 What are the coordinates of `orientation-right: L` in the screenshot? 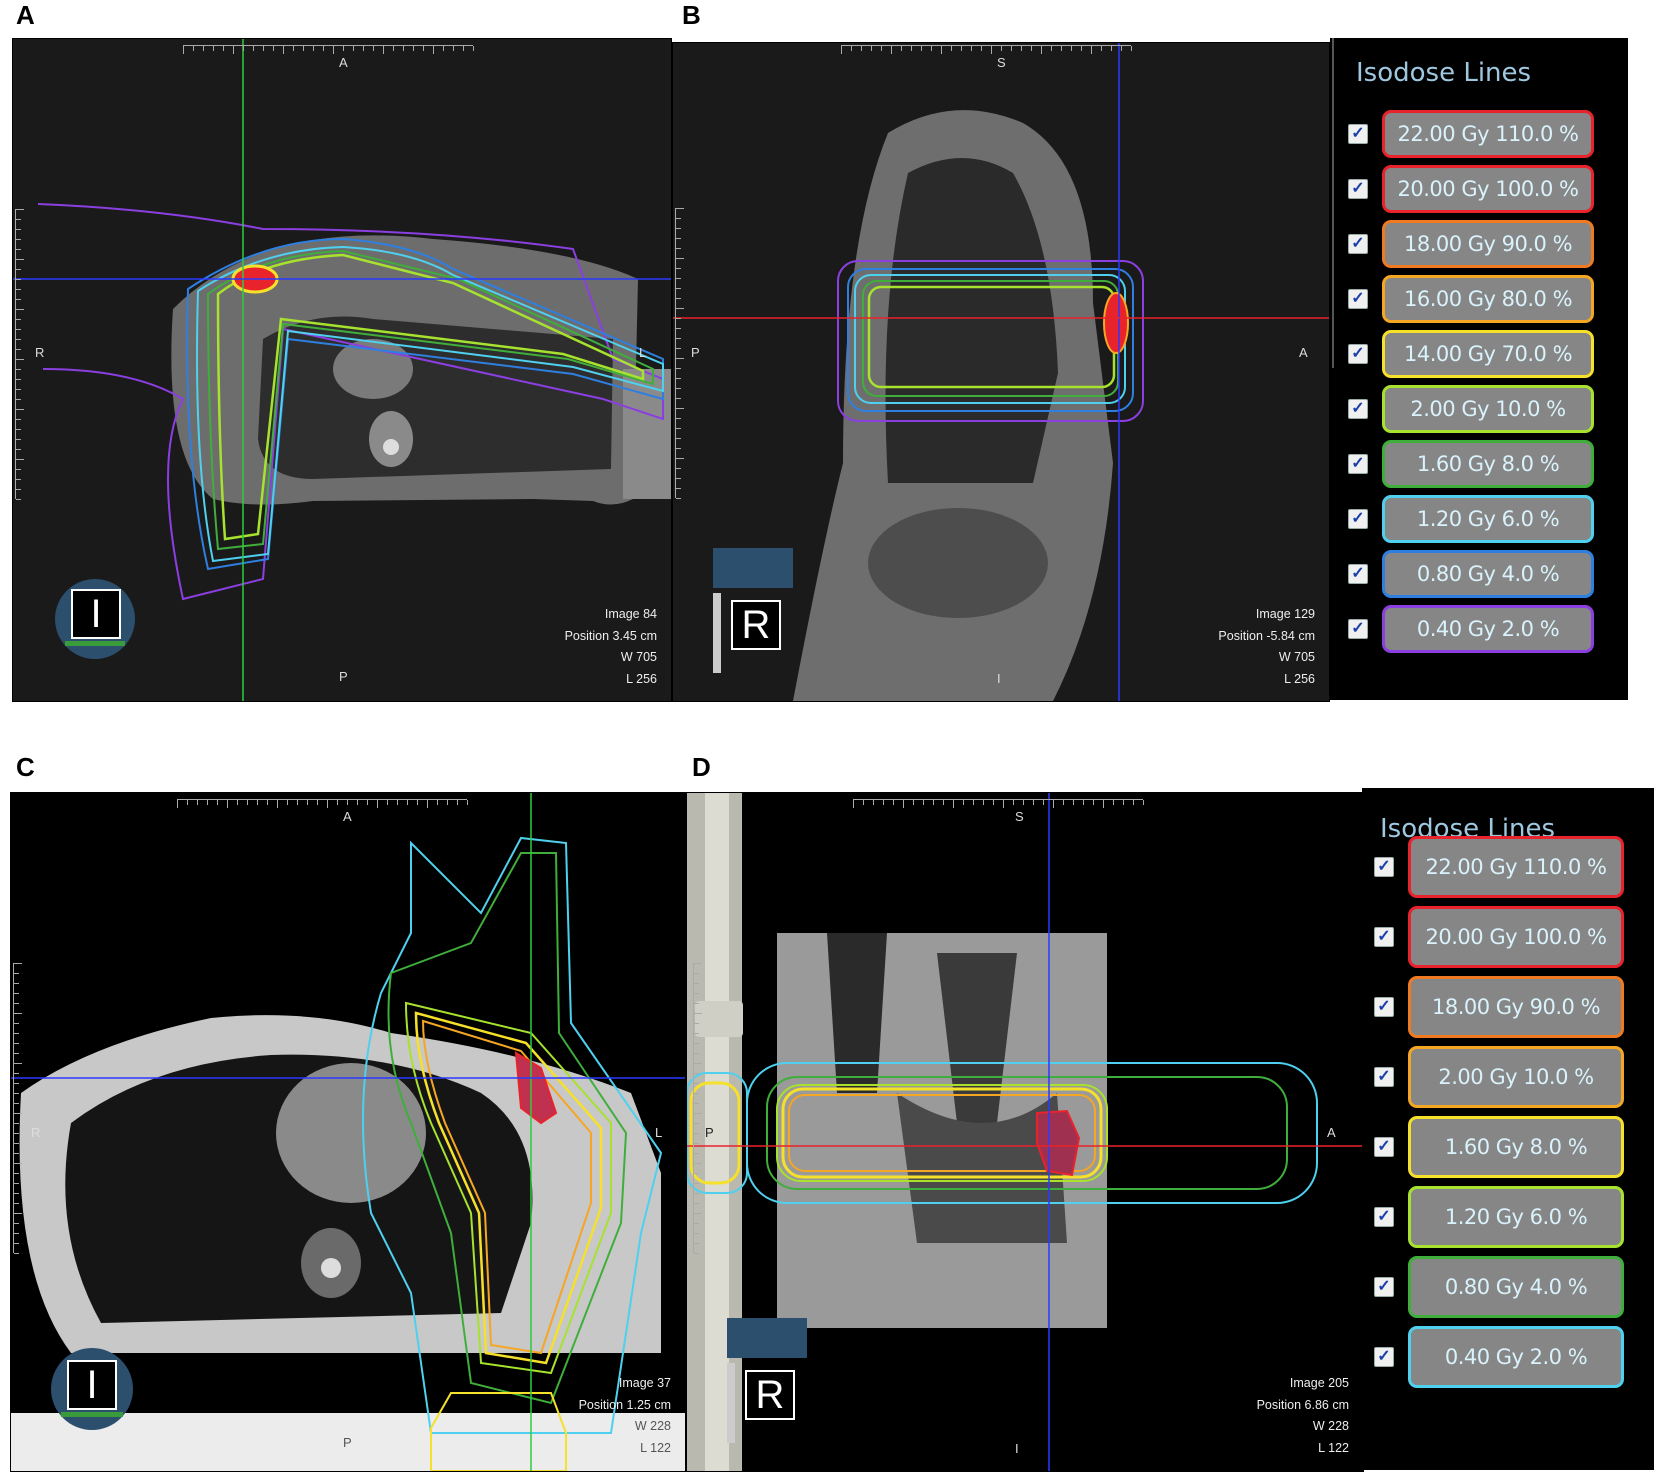 It's located at (659, 1132).